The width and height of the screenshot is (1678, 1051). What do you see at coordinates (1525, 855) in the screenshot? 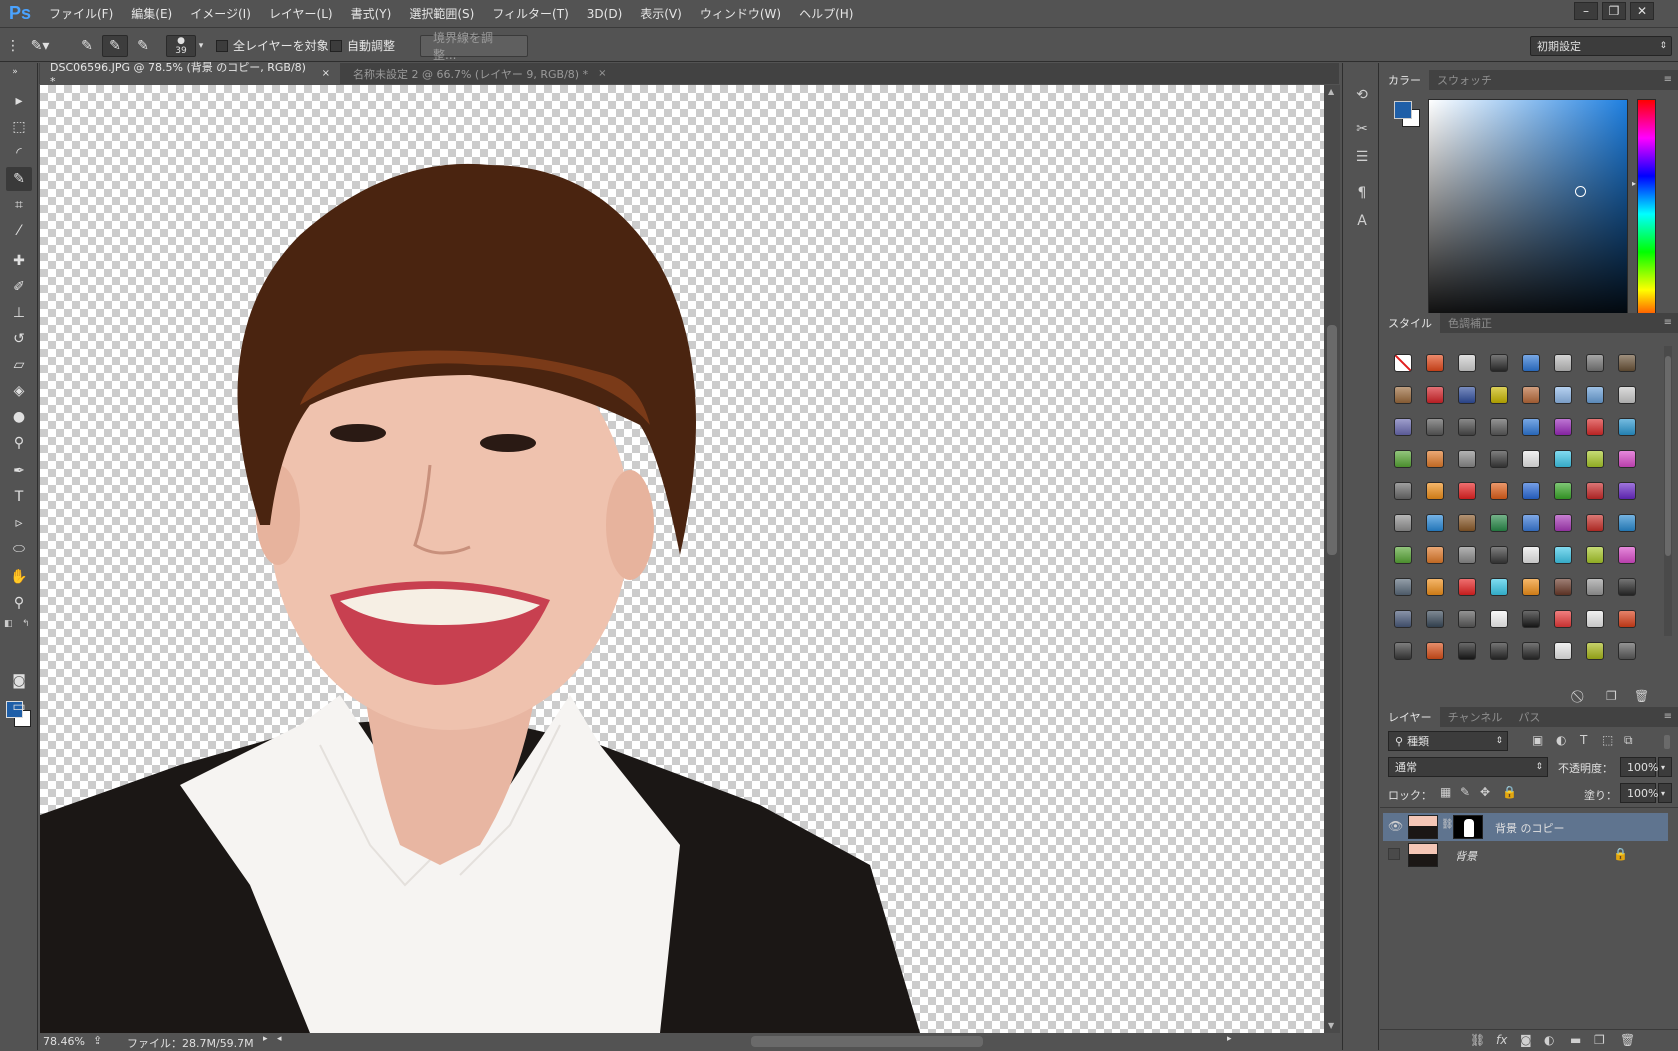
I see `layer-row-background: 背景 🔒` at bounding box center [1525, 855].